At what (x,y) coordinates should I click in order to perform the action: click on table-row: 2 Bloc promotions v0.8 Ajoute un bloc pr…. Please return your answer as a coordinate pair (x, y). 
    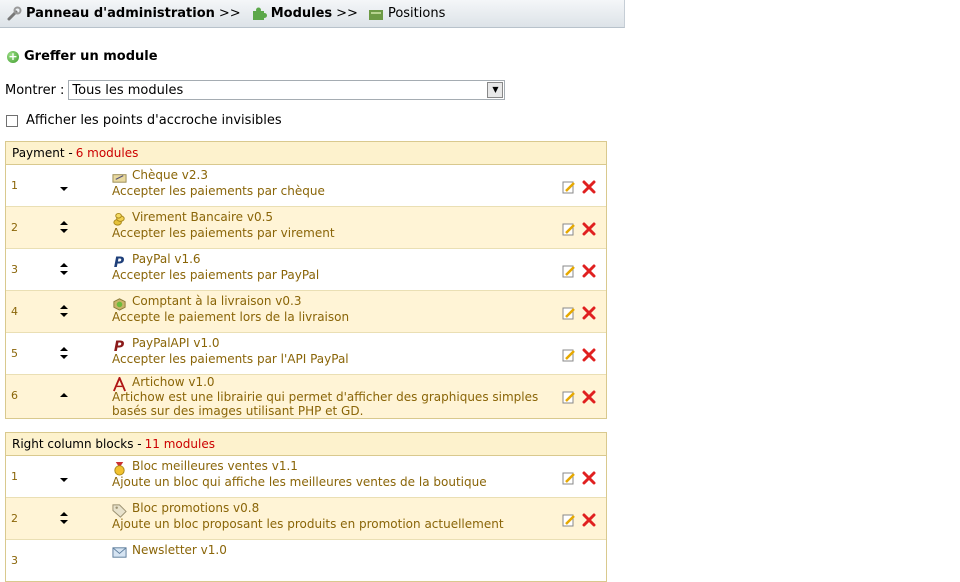
    Looking at the image, I should click on (306, 519).